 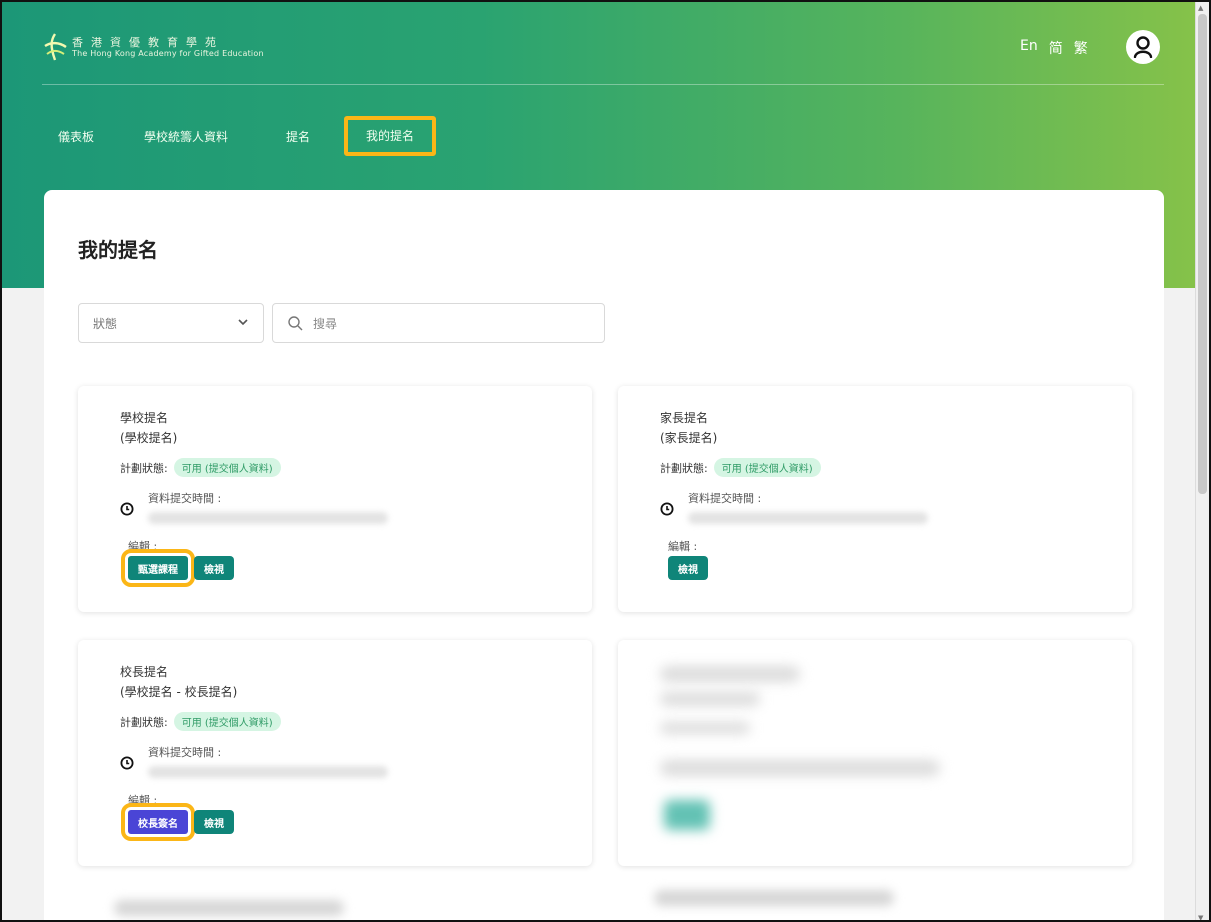 I want to click on status-filter-placeholder: 狀態, so click(x=105, y=324).